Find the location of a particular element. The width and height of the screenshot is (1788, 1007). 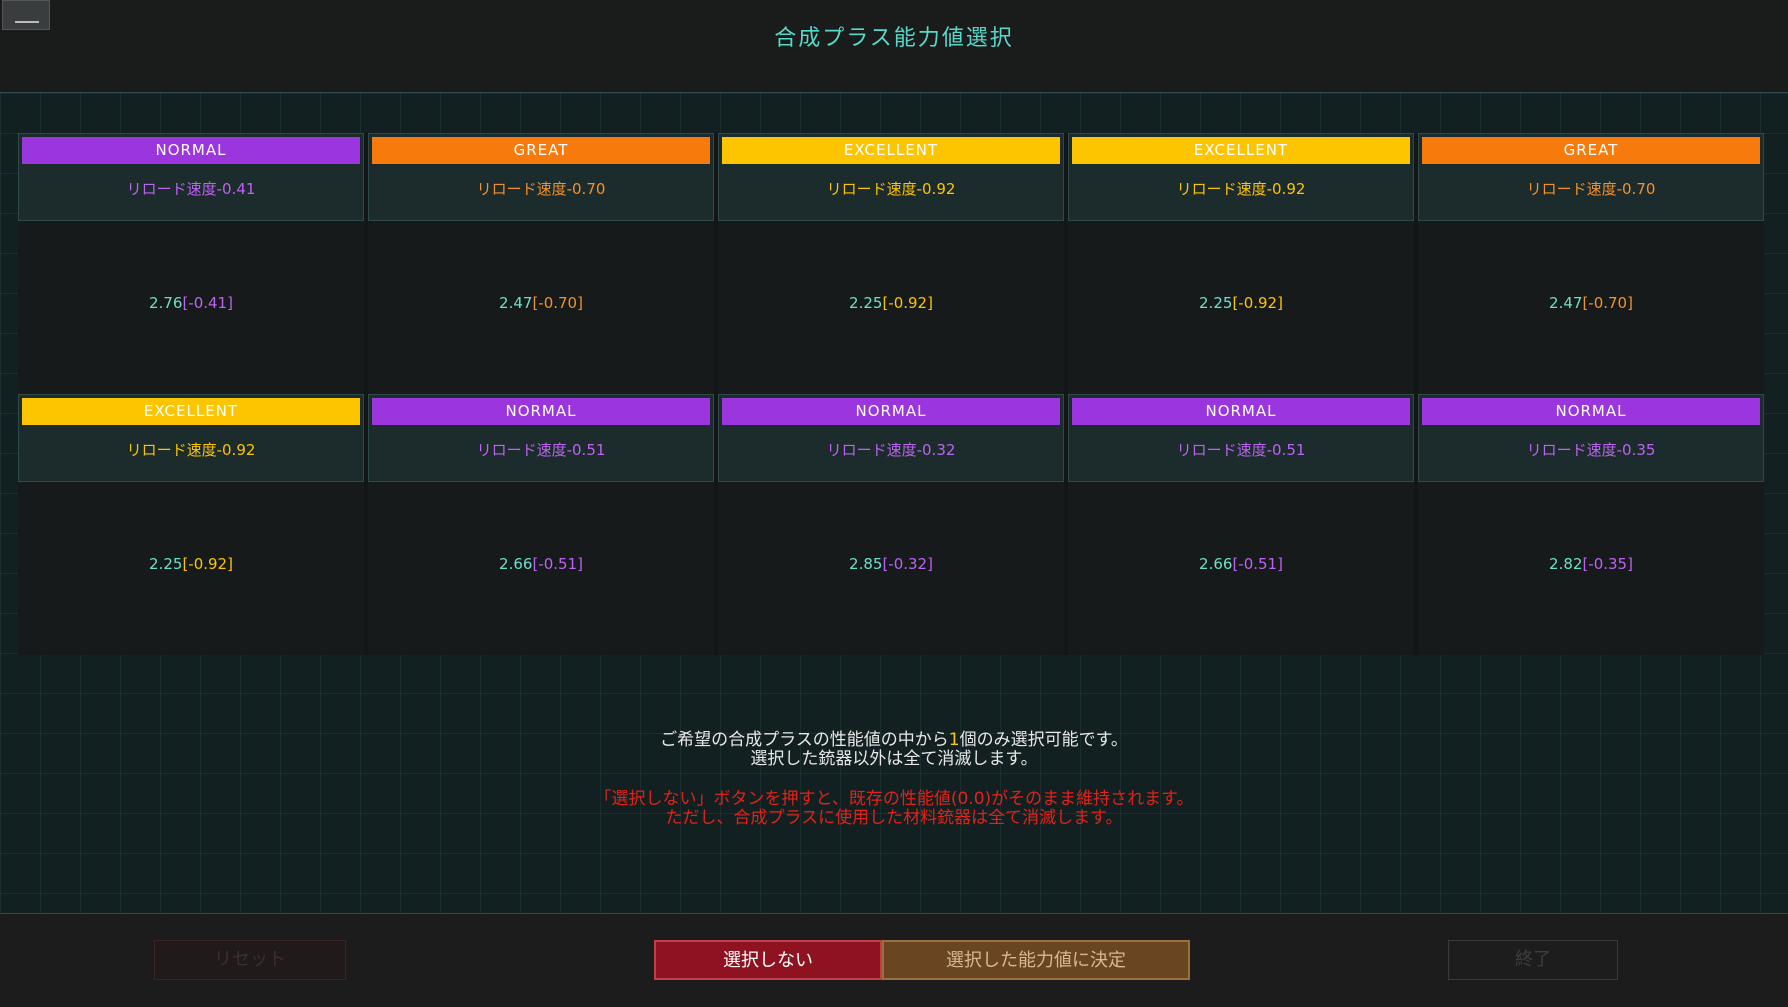

option-card: NORMAL リロード速度-0.41 2.76[-0.41] is located at coordinates (191, 263).